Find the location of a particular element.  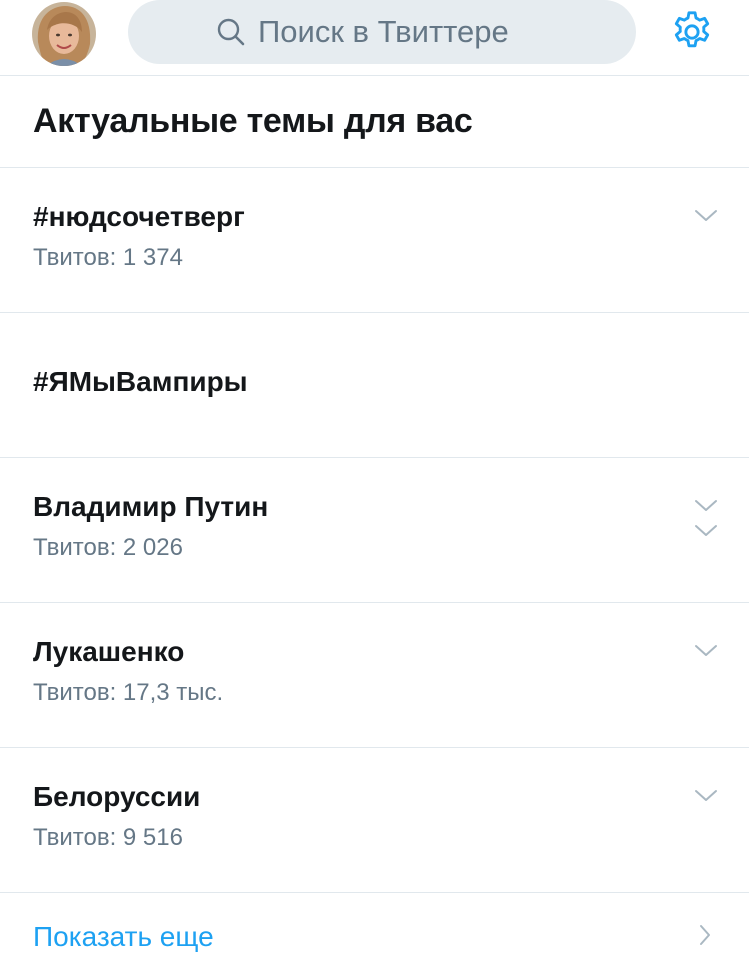

gear-icon is located at coordinates (692, 32).